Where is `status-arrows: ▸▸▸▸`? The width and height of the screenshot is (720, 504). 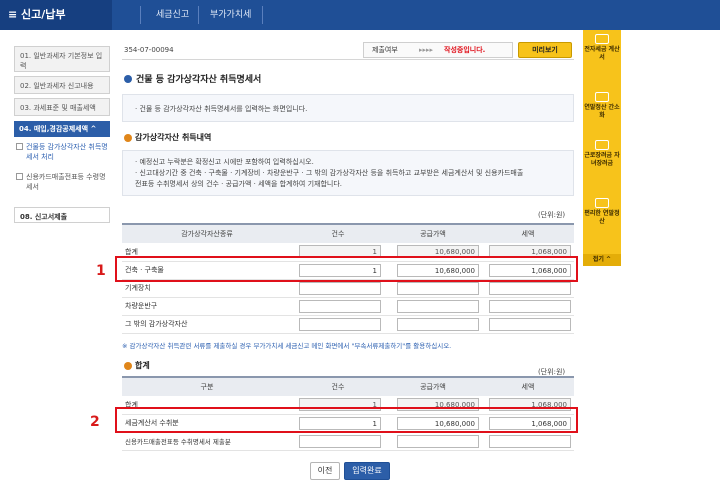 status-arrows: ▸▸▸▸ is located at coordinates (426, 50).